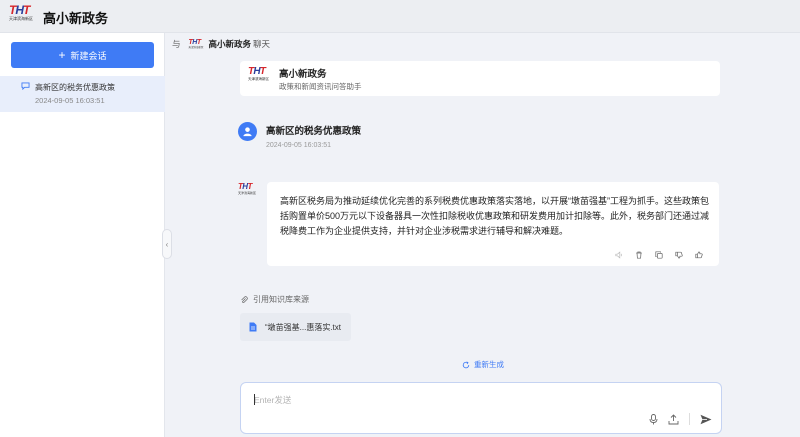 This screenshot has height=437, width=800. I want to click on message-composer, so click(481, 408).